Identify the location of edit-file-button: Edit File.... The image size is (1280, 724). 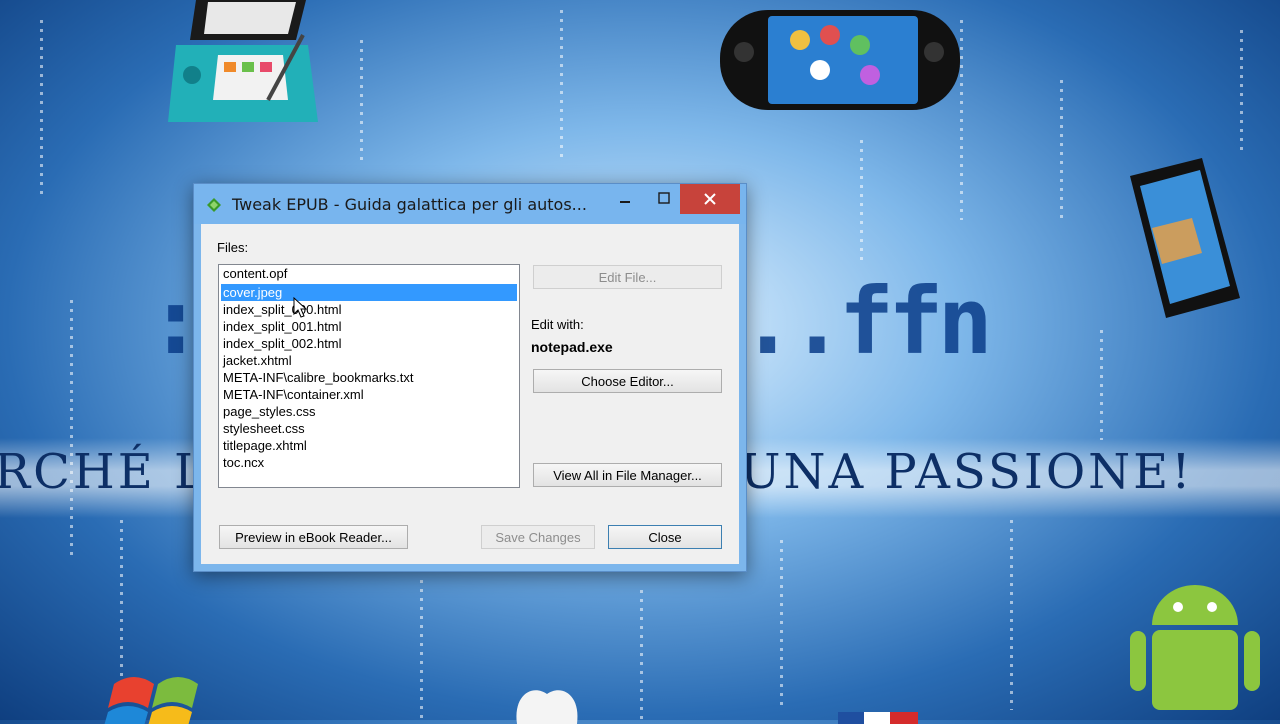
(627, 277).